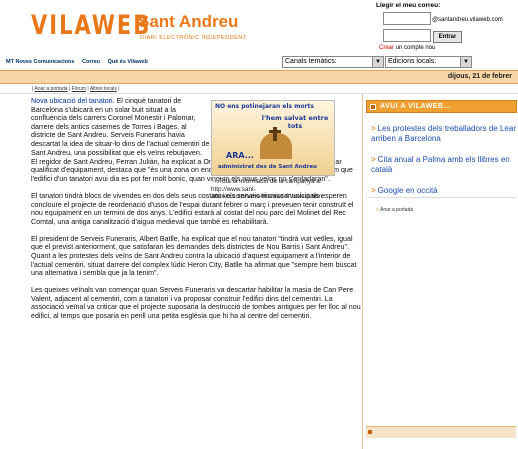 This screenshot has height=449, width=518. What do you see at coordinates (479, 76) in the screenshot?
I see `current-date: dijous, 21 de febrer` at bounding box center [479, 76].